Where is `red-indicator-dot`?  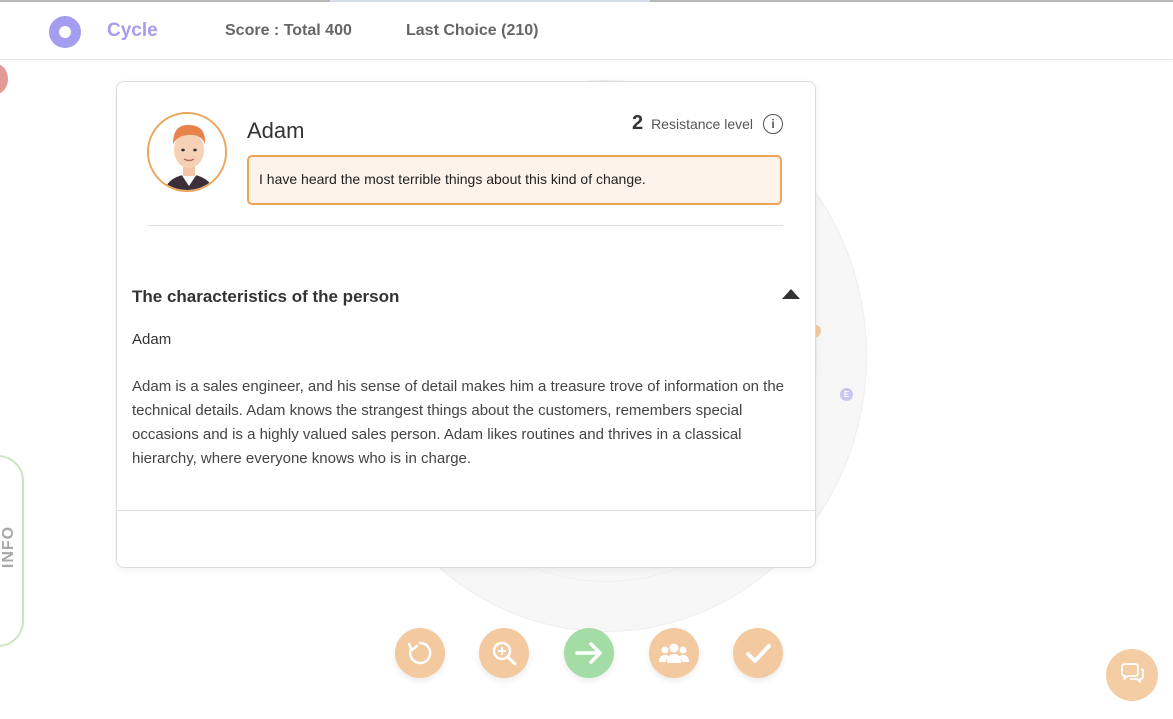
red-indicator-dot is located at coordinates (4, 79).